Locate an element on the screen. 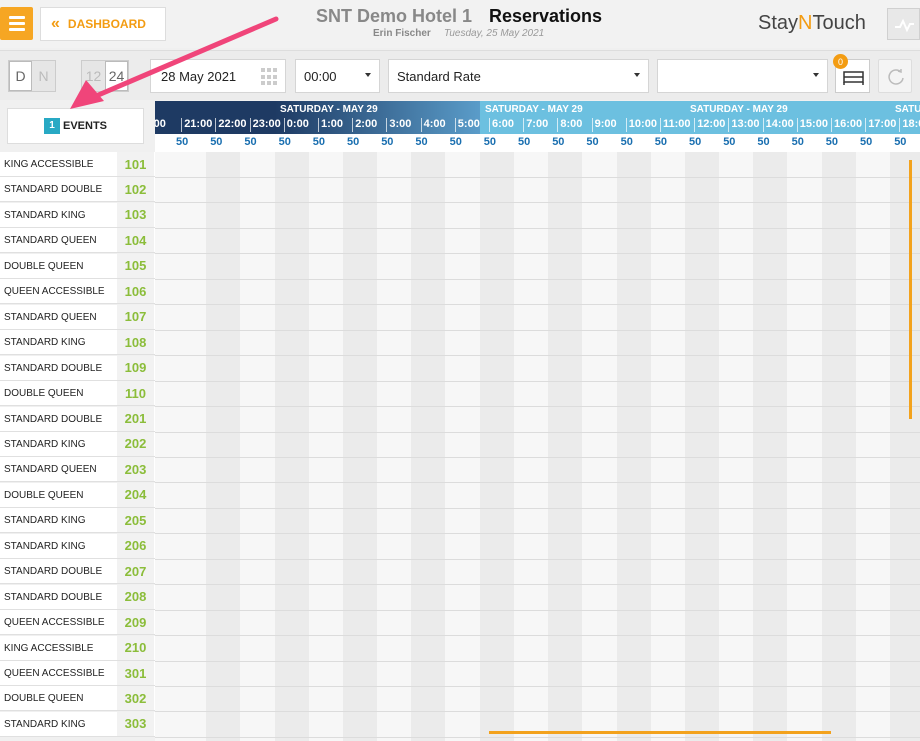 This screenshot has height=741, width=920. activity-button is located at coordinates (903, 24).